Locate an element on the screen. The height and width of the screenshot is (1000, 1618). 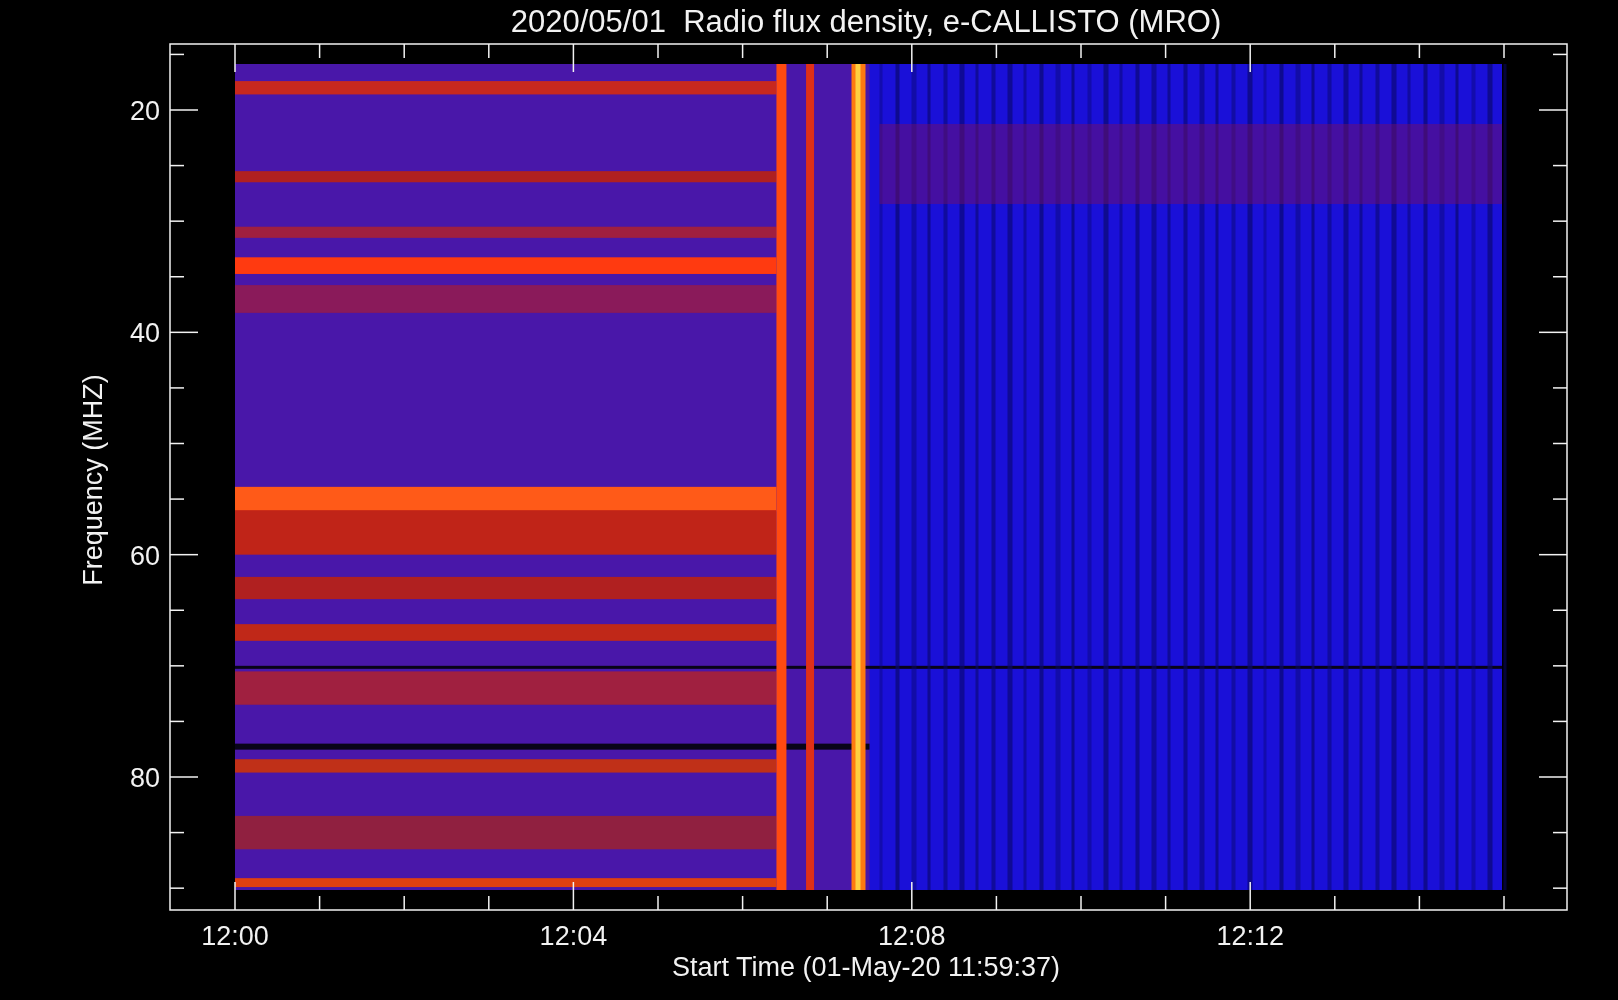
chart-title: 2020/05/01 Radio flux density, e-CALLISTO (MRO) is located at coordinates (866, 21).